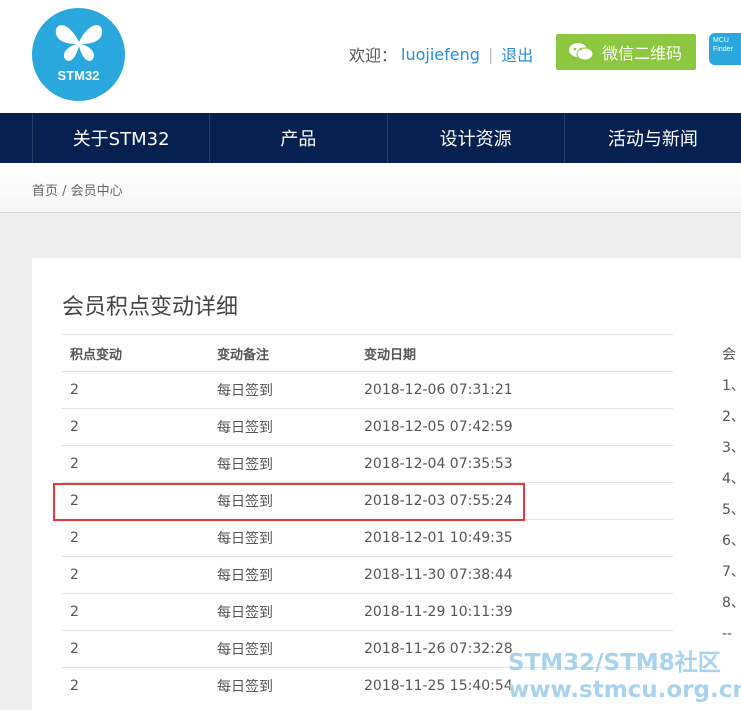 This screenshot has width=741, height=710. I want to click on date-cell: 2018-12-01 10:49:35, so click(438, 538).